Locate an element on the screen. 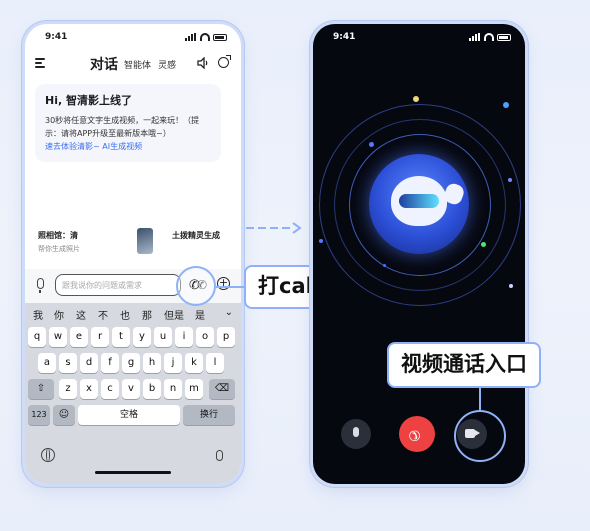 This screenshot has width=590, height=531. menu-icon is located at coordinates (40, 63).